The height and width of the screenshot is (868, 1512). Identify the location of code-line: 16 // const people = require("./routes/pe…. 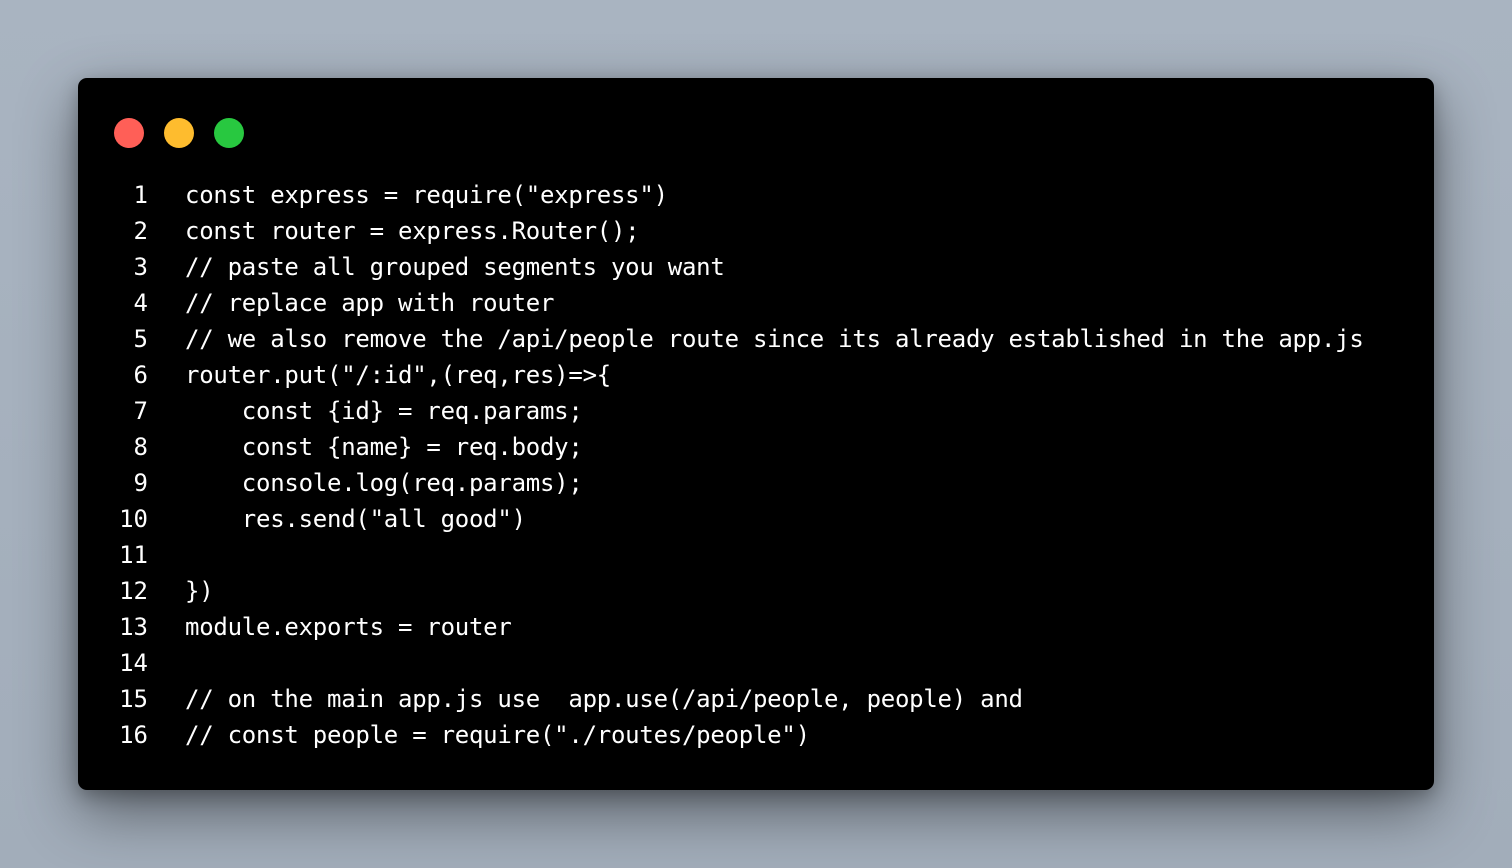
(756, 735).